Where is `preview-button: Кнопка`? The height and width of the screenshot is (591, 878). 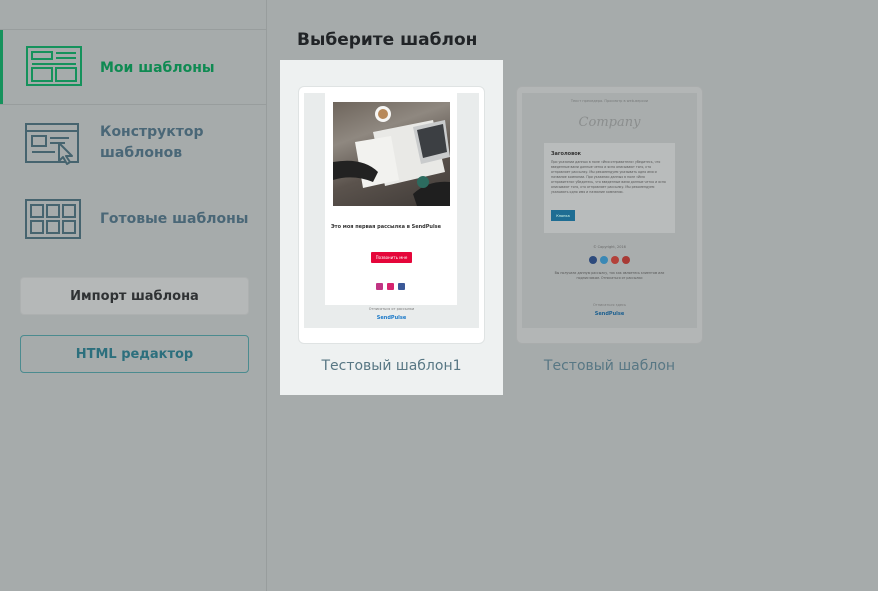 preview-button: Кнопка is located at coordinates (563, 215).